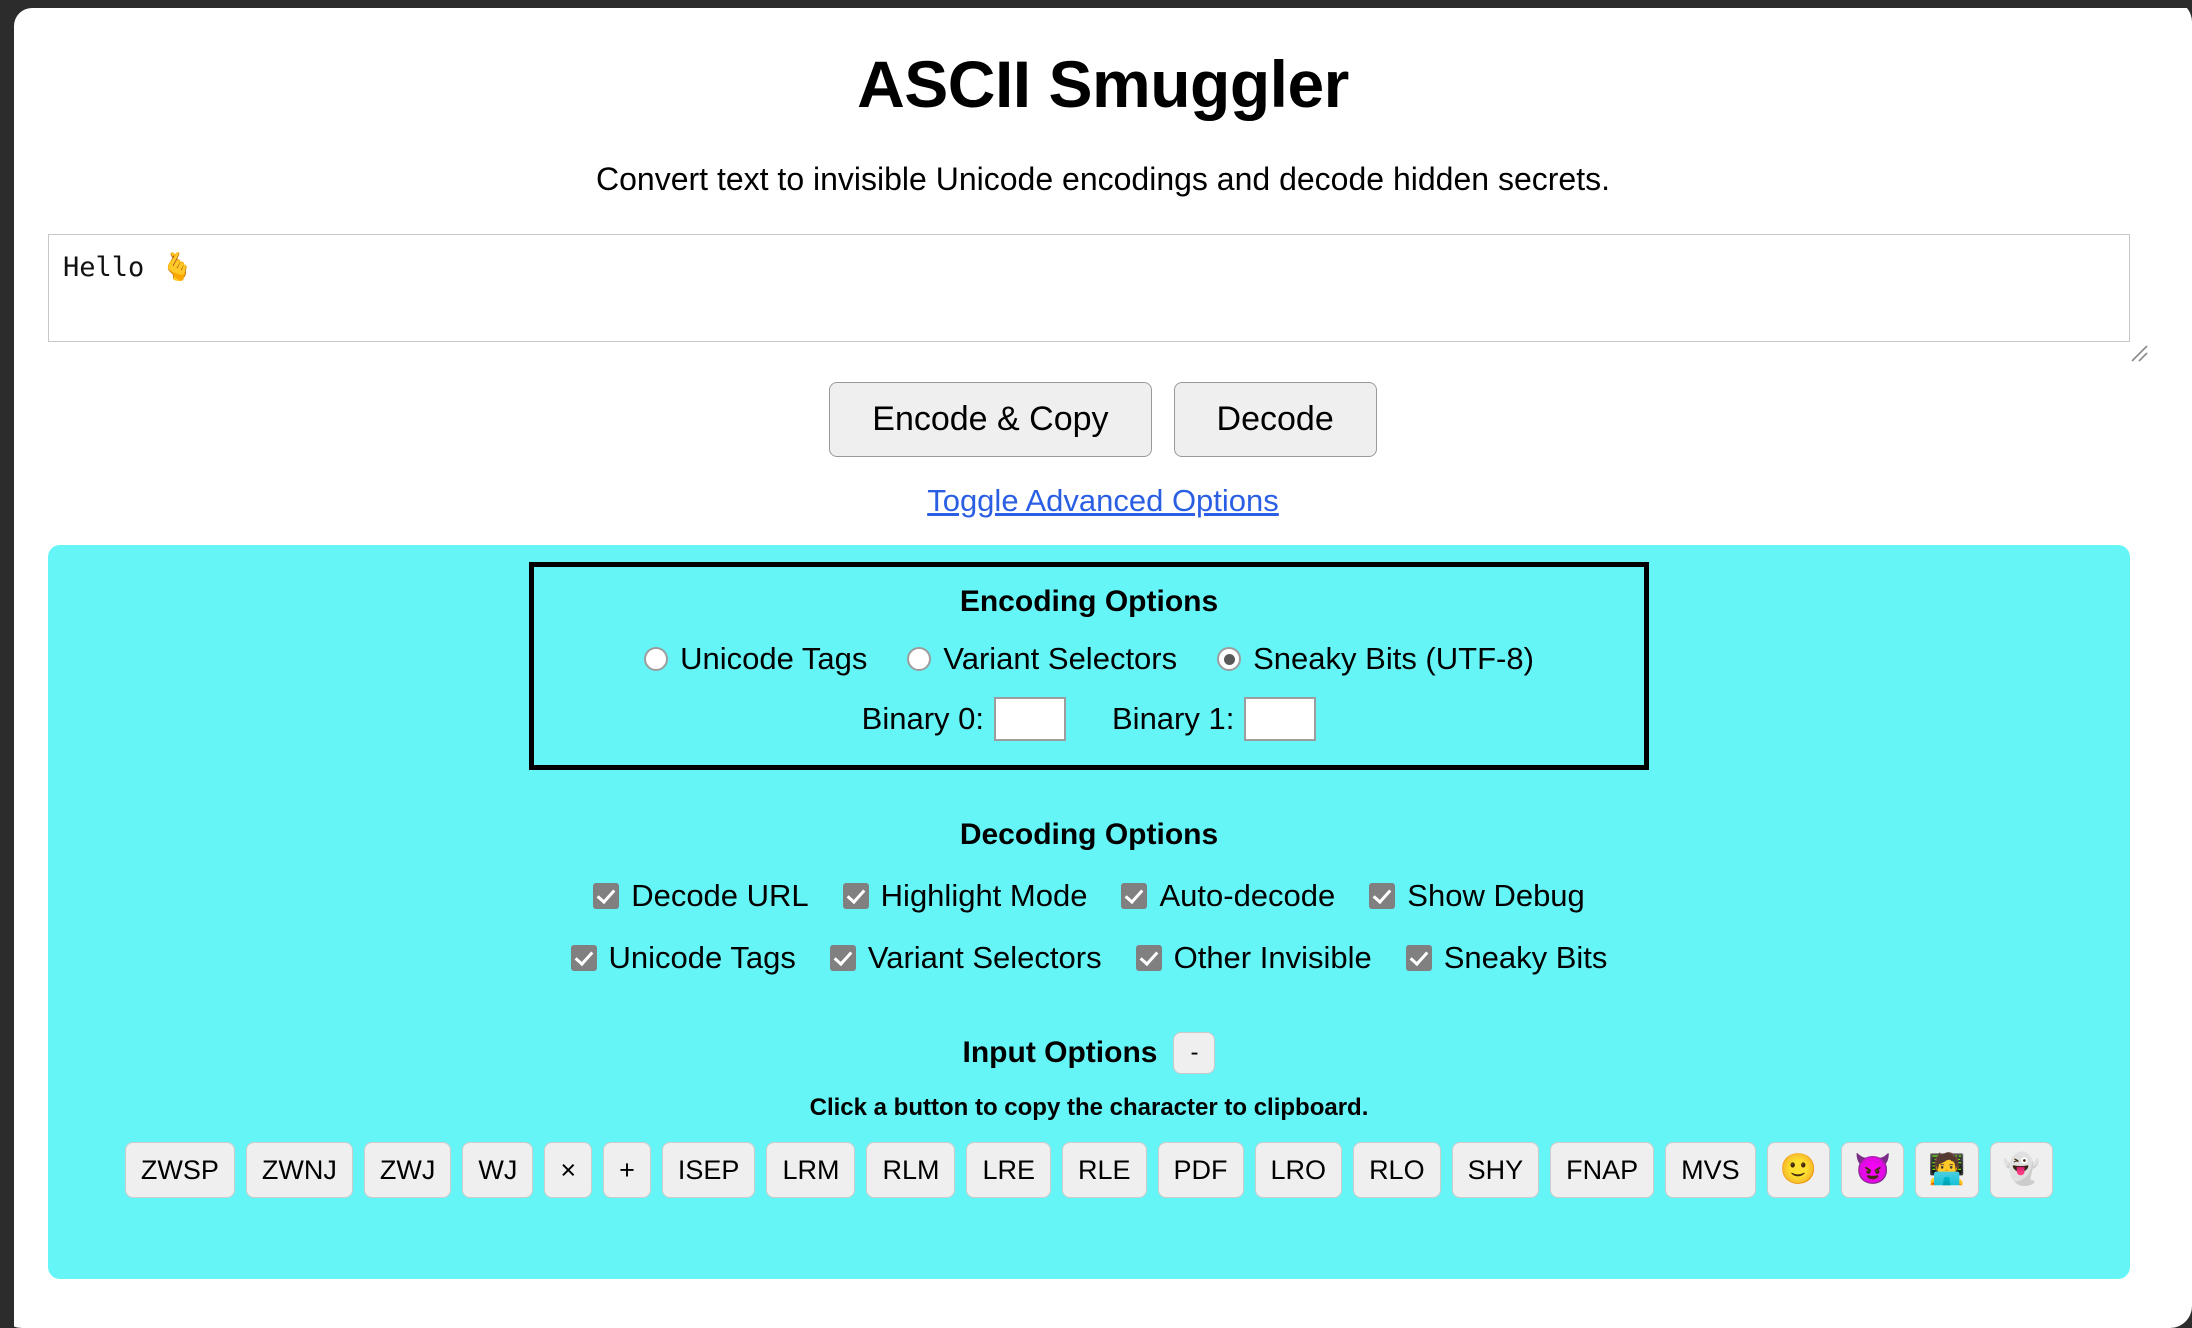  I want to click on page-title: ASCII Smuggler, so click(1103, 84).